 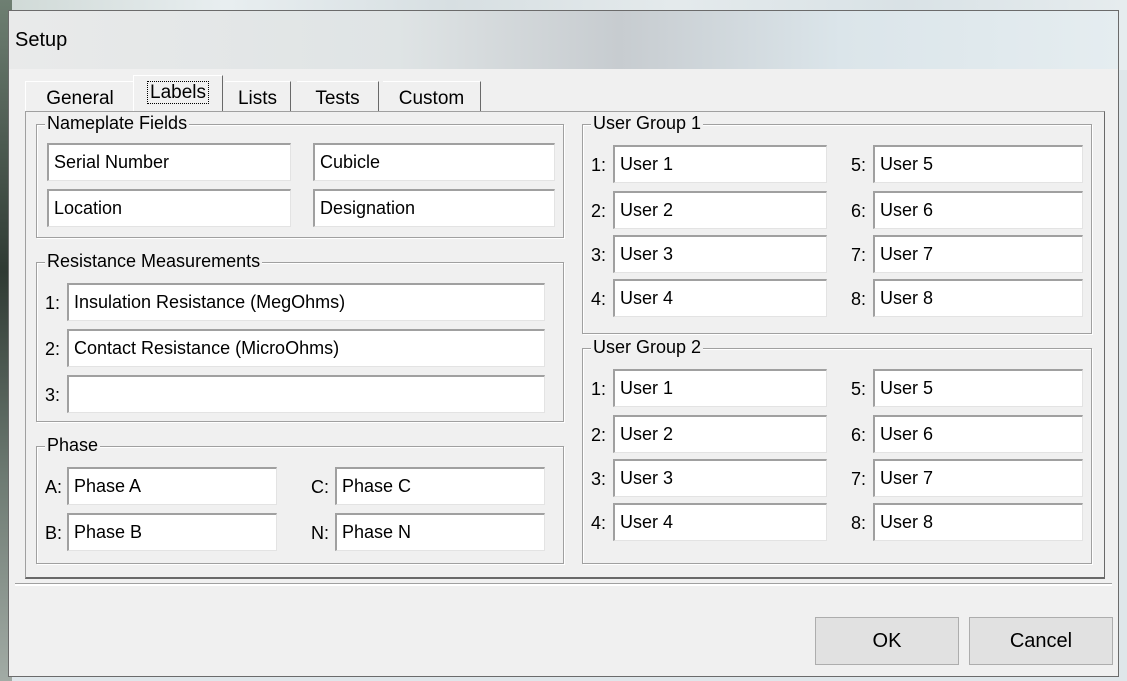 What do you see at coordinates (117, 123) in the screenshot?
I see `nameplate-fields-title: Nameplate Fields` at bounding box center [117, 123].